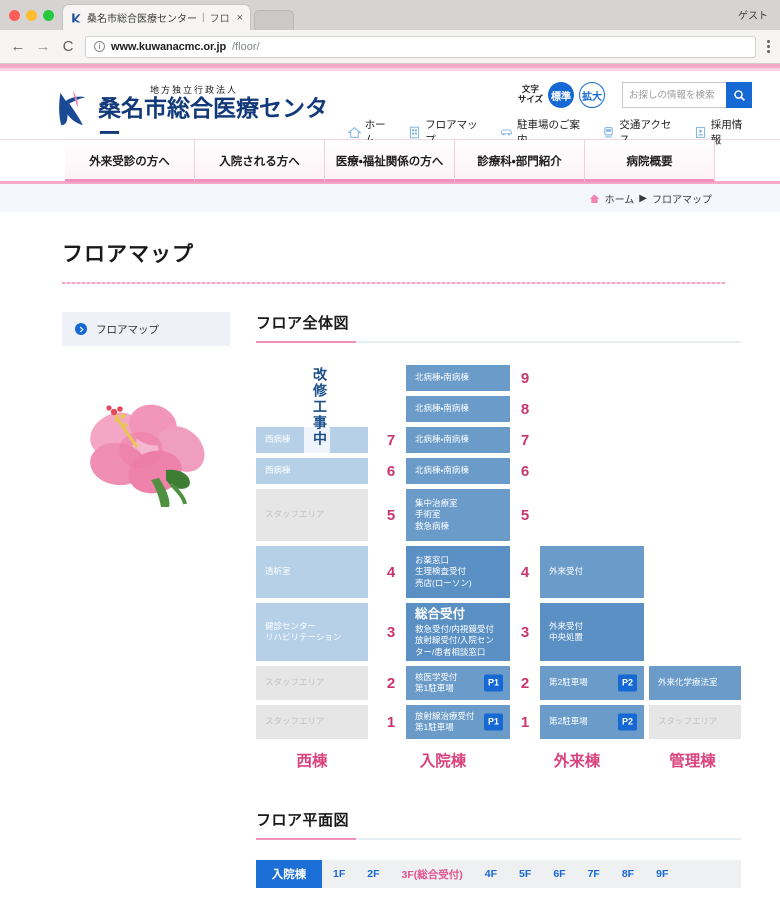  What do you see at coordinates (312, 632) in the screenshot?
I see `floor-3-west: 健診センター リハビリテーション` at bounding box center [312, 632].